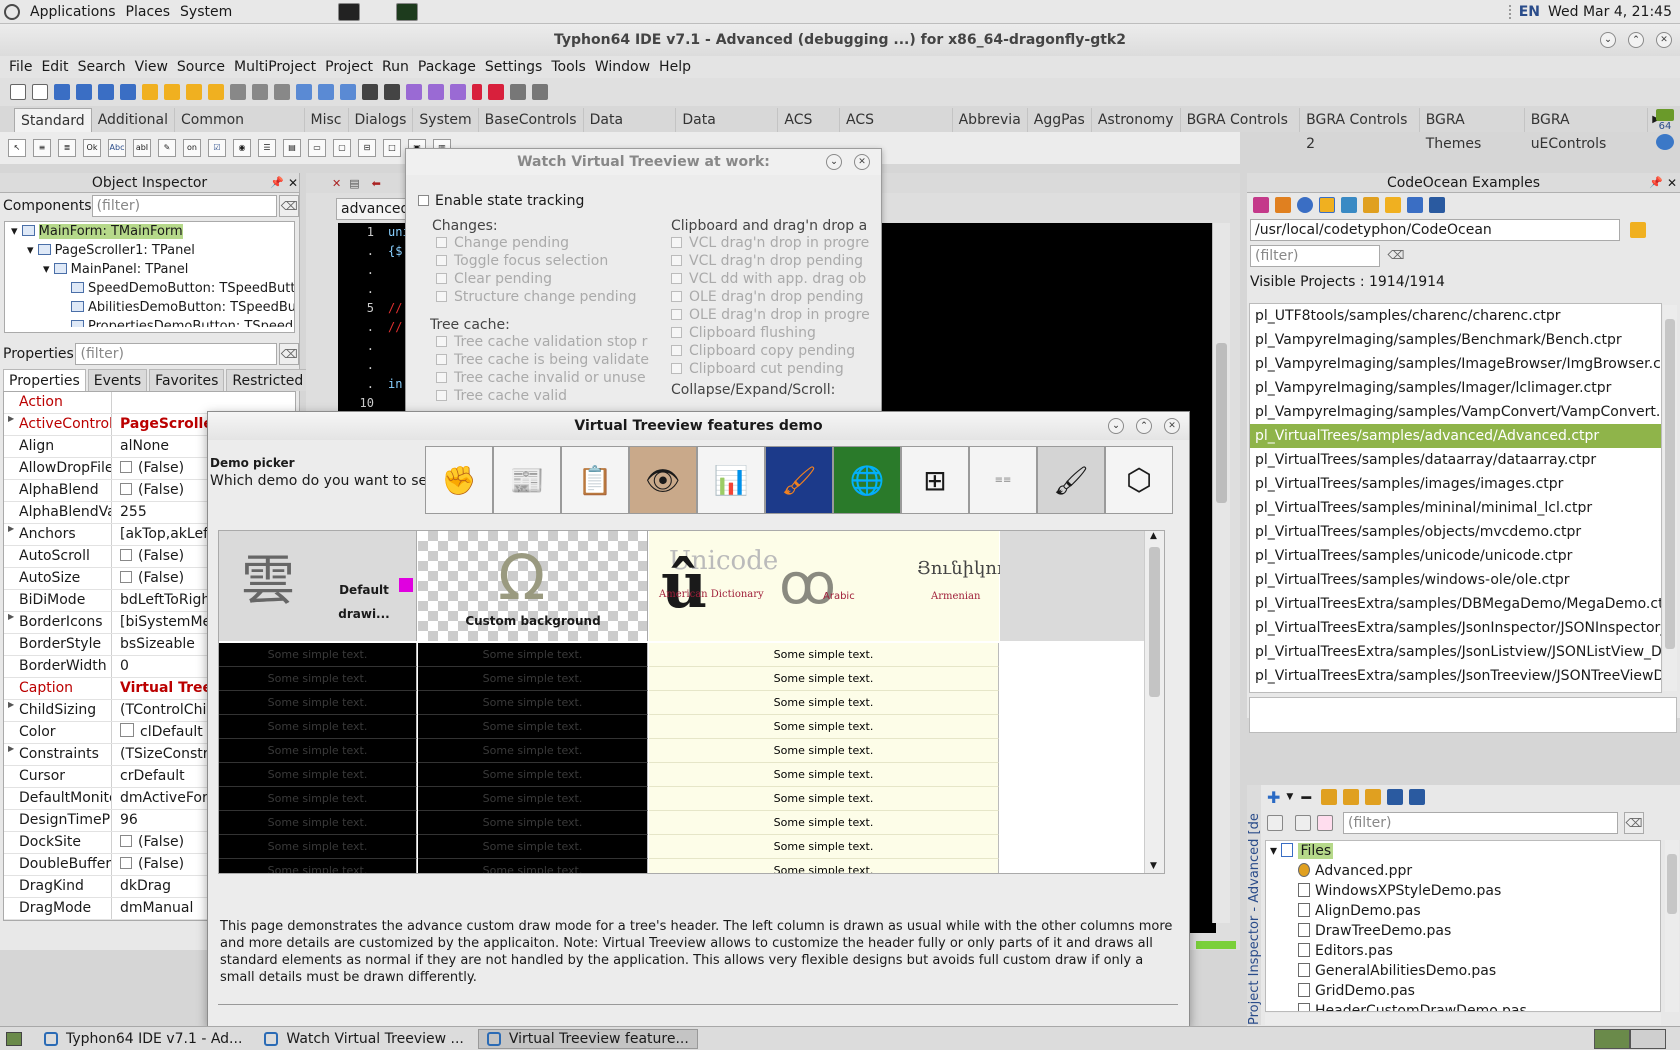 This screenshot has width=1680, height=1050. What do you see at coordinates (326, 92) in the screenshot?
I see `view-forms-icon` at bounding box center [326, 92].